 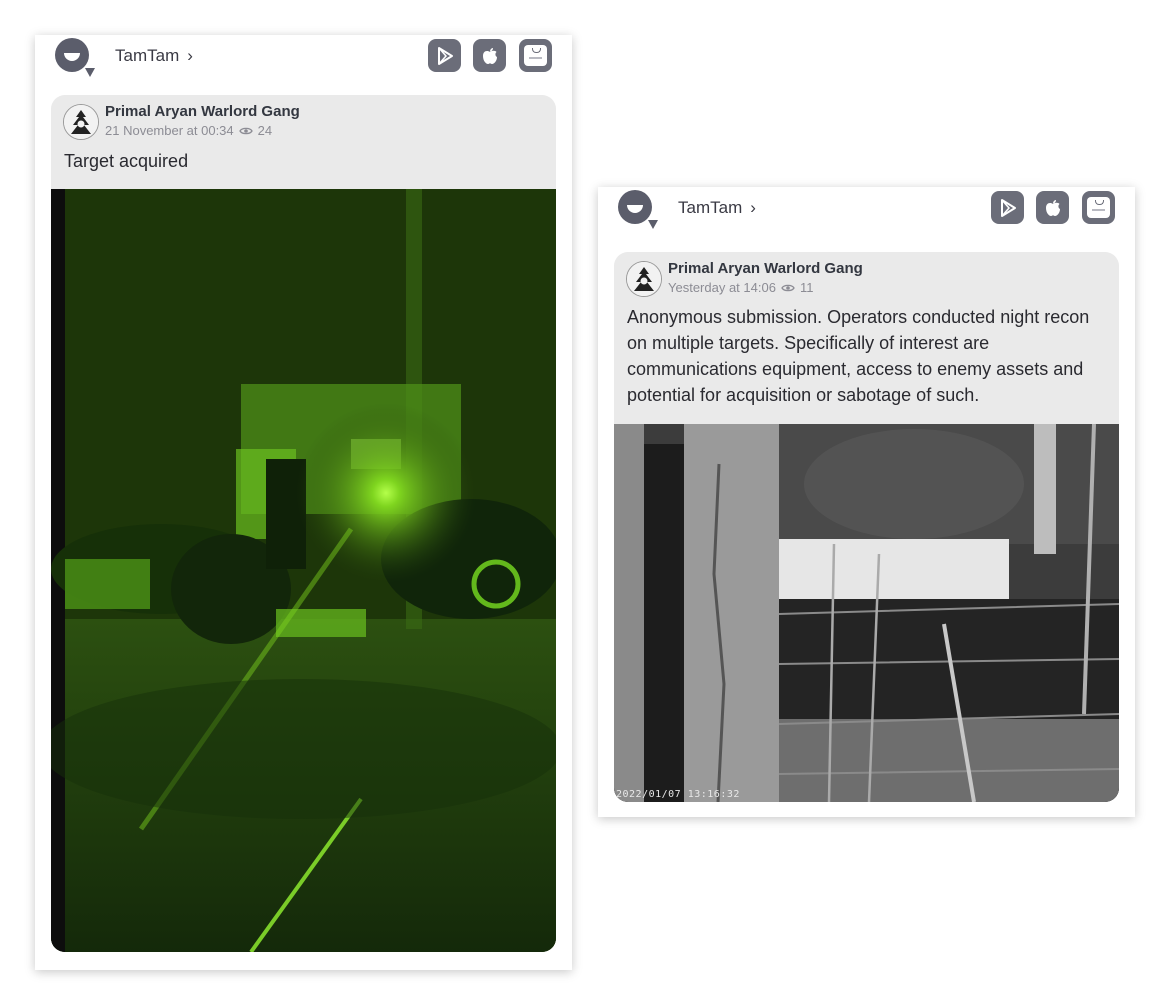 I want to click on post-meta: 21 November at 00:34 24, so click(x=188, y=130).